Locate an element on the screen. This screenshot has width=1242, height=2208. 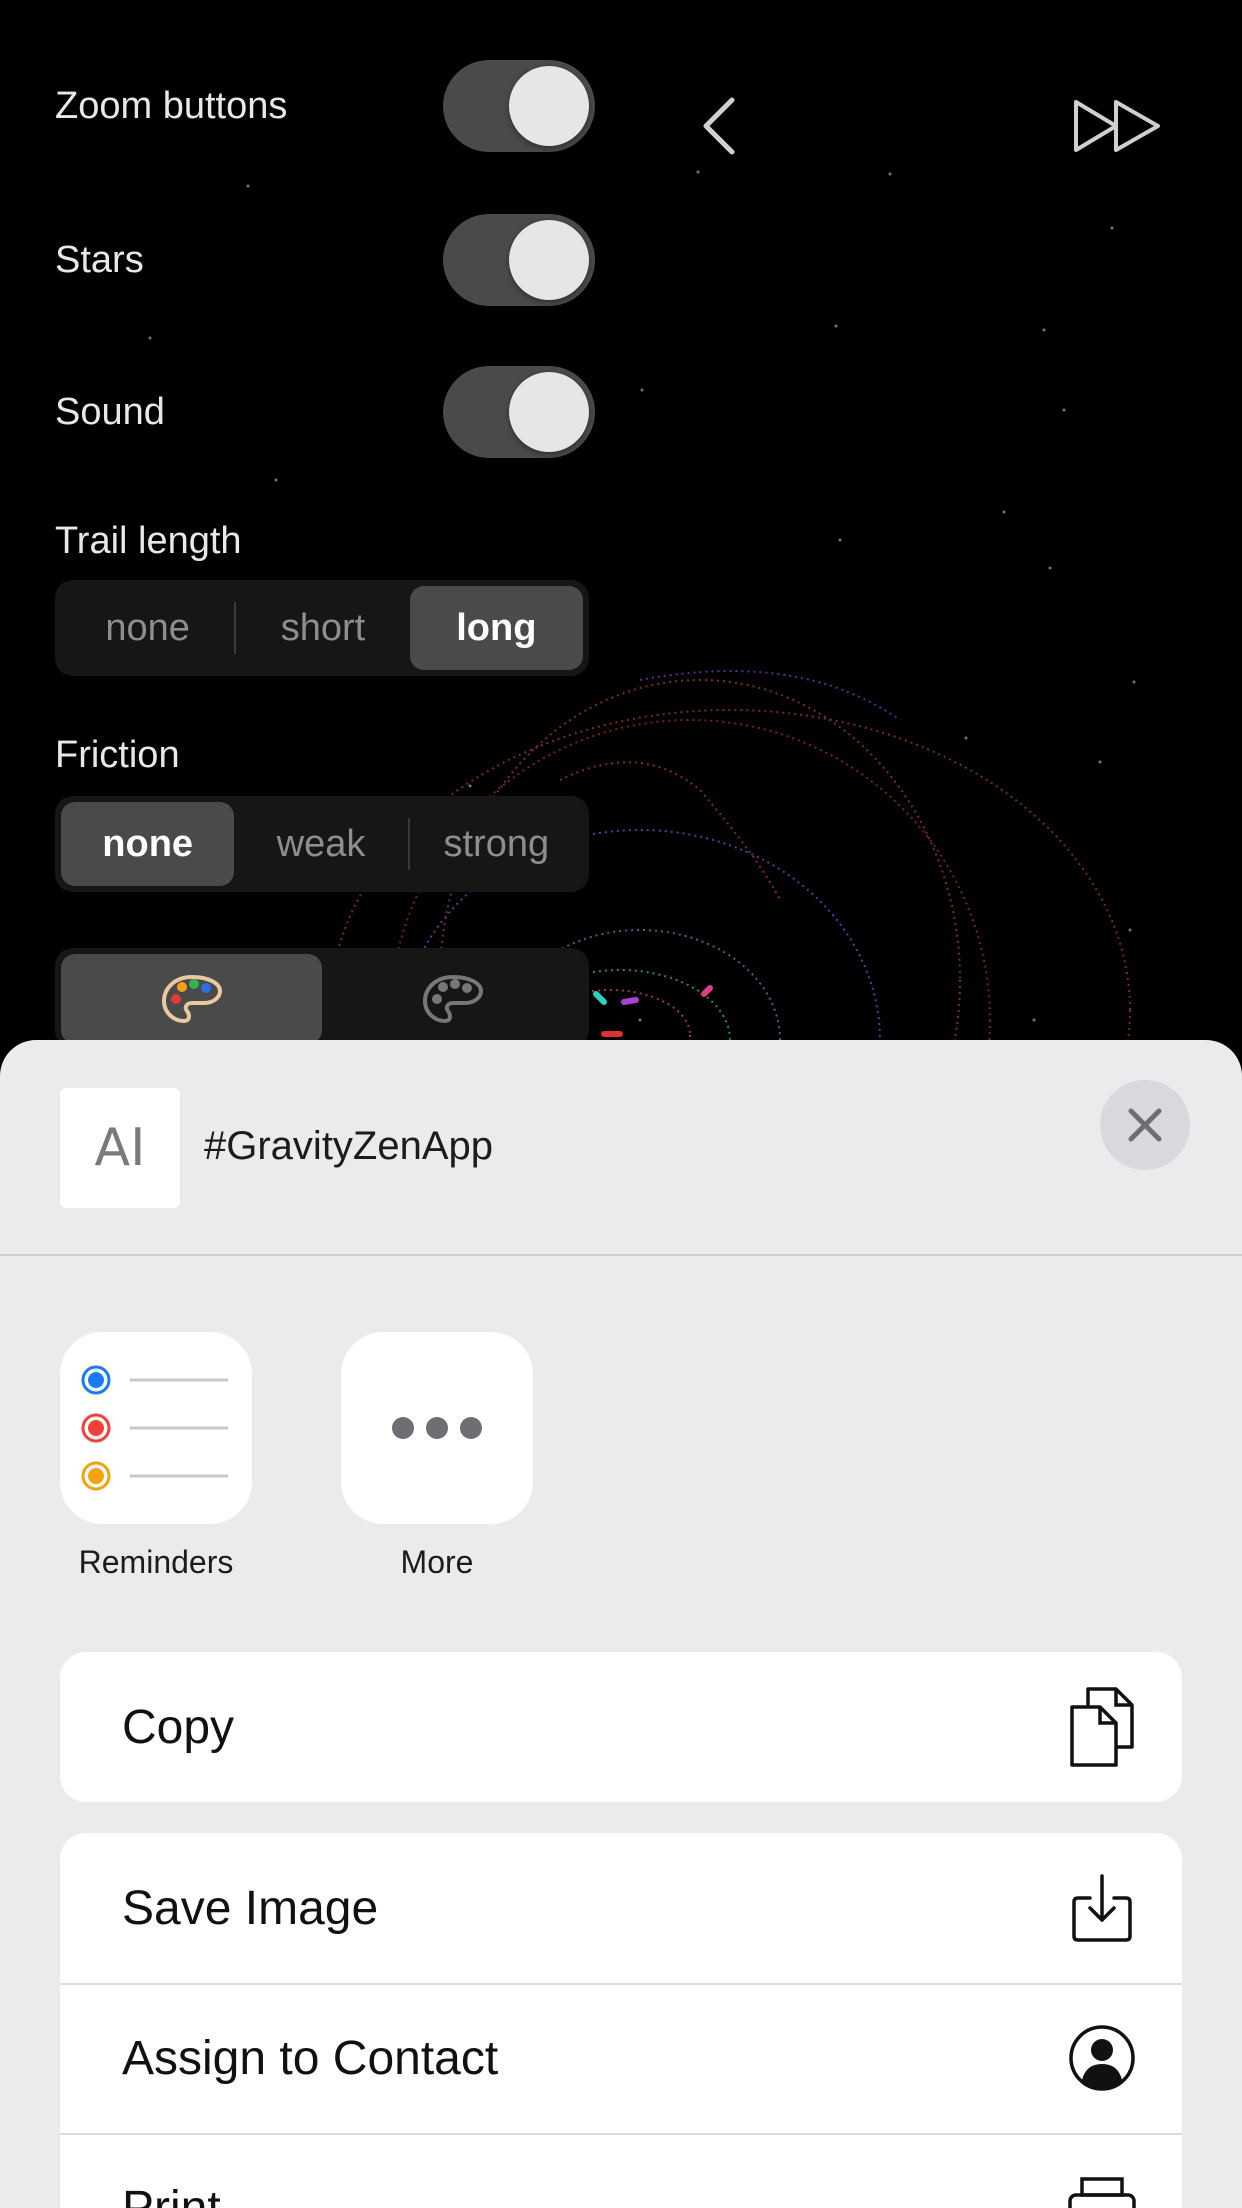
reminders-icon is located at coordinates (154, 1428).